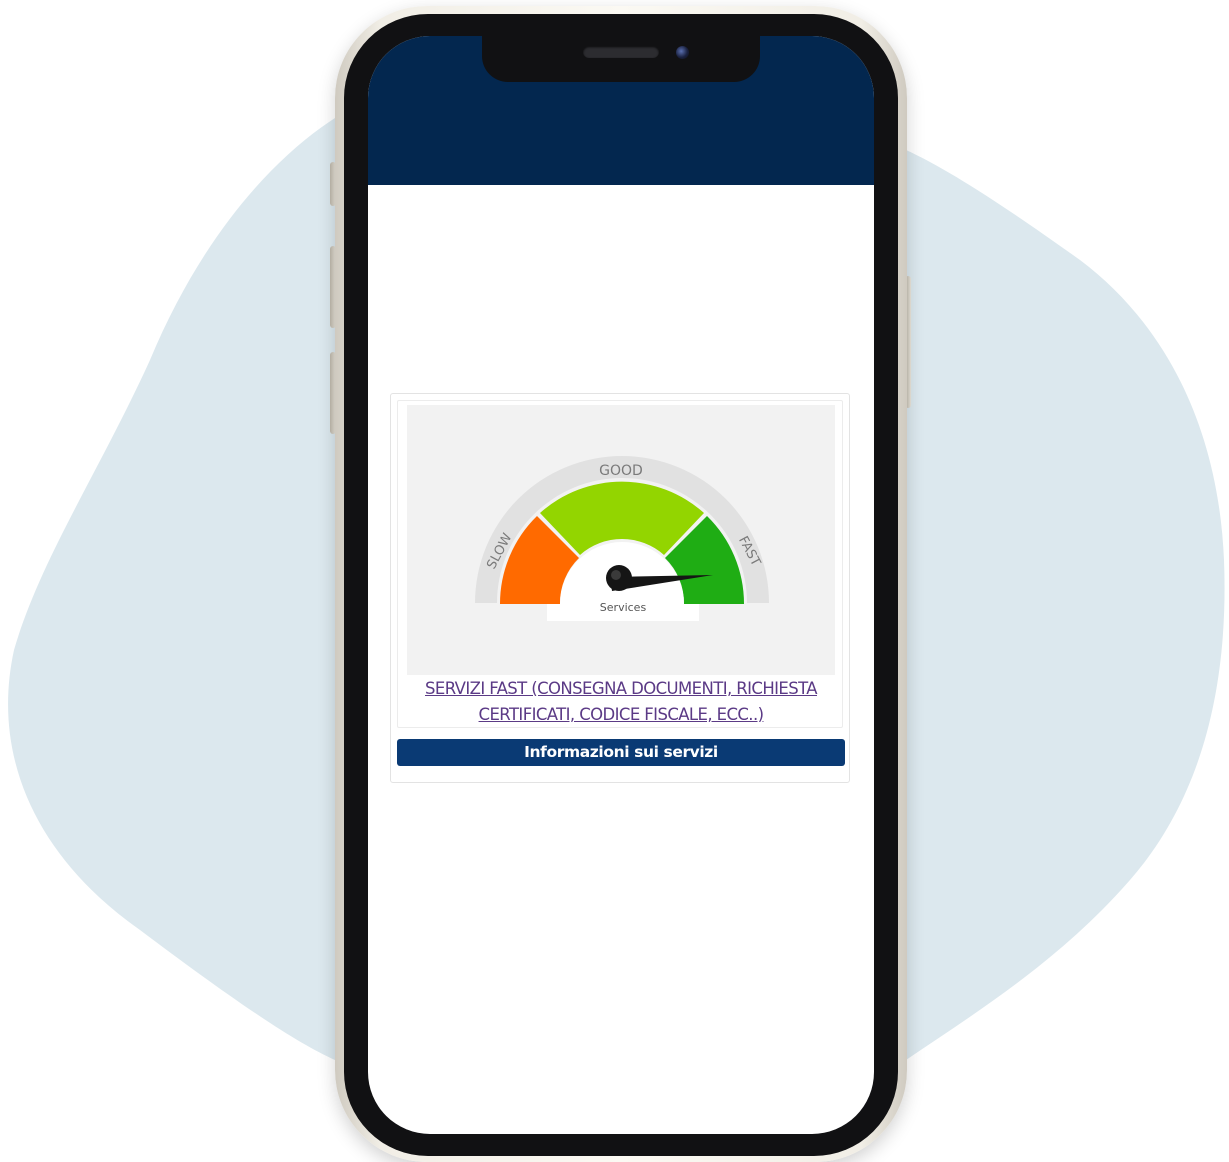 This screenshot has width=1229, height=1162. I want to click on gauge-center-label: Services, so click(623, 607).